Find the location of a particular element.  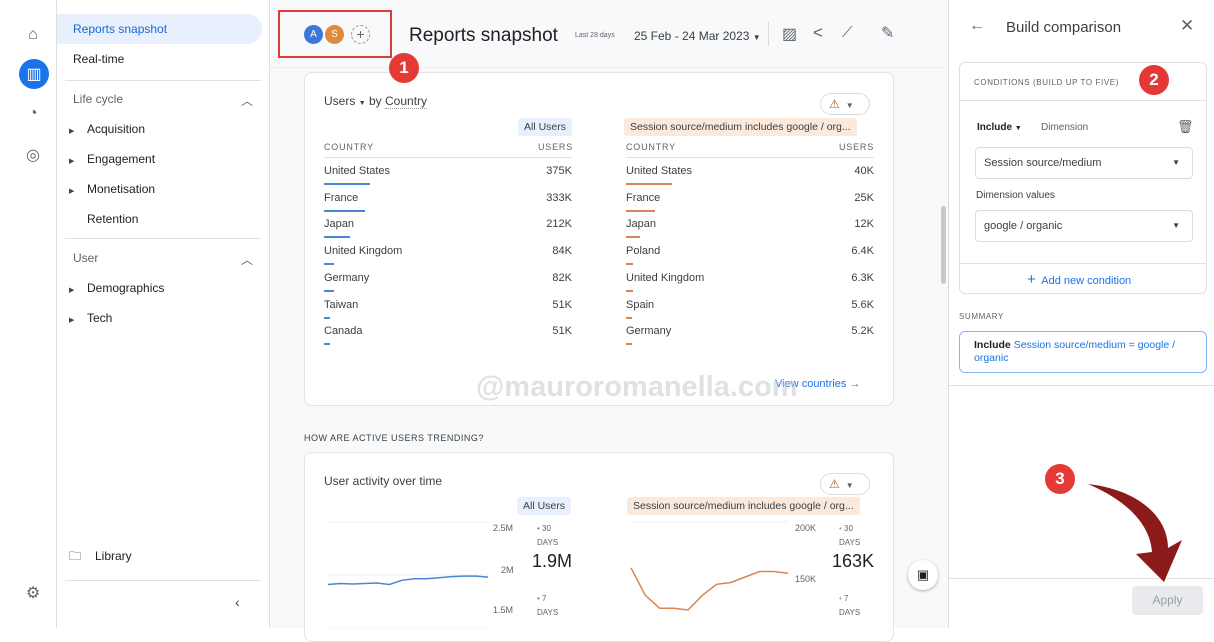

close-icon: ✕ is located at coordinates (1187, 26).